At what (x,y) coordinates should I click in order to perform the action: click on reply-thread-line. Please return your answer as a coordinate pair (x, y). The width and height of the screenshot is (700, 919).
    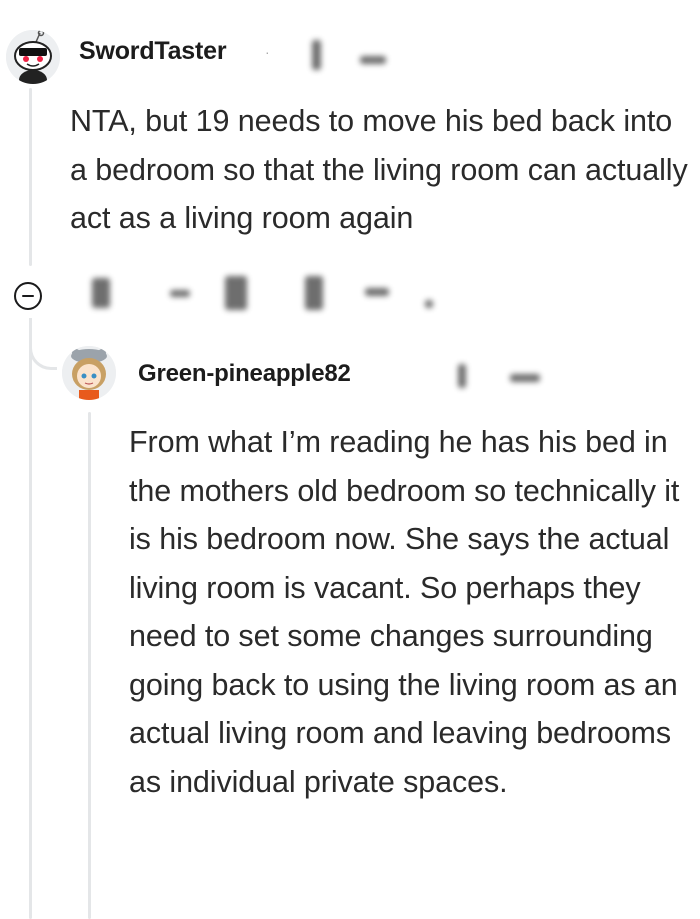
    Looking at the image, I should click on (89, 665).